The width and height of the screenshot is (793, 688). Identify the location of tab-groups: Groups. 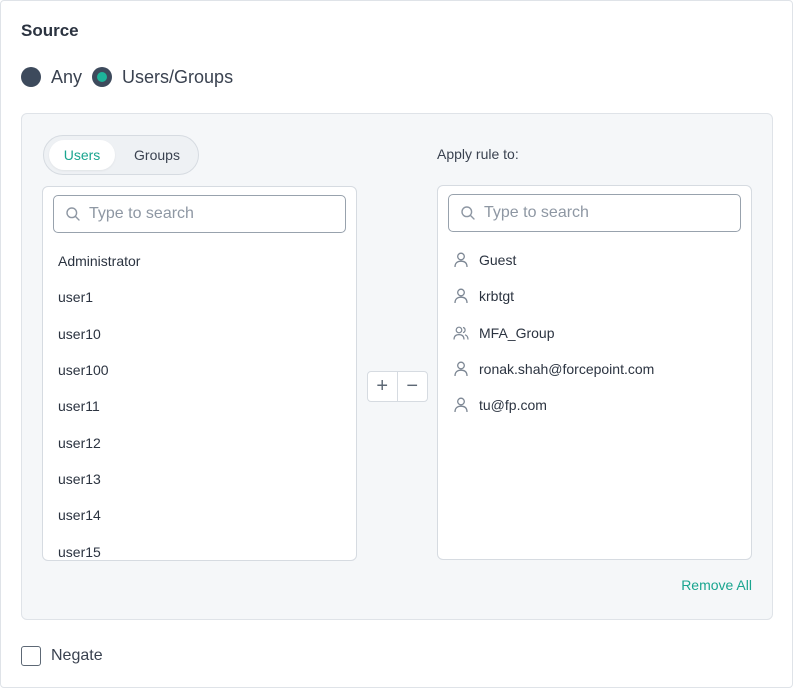
(157, 155).